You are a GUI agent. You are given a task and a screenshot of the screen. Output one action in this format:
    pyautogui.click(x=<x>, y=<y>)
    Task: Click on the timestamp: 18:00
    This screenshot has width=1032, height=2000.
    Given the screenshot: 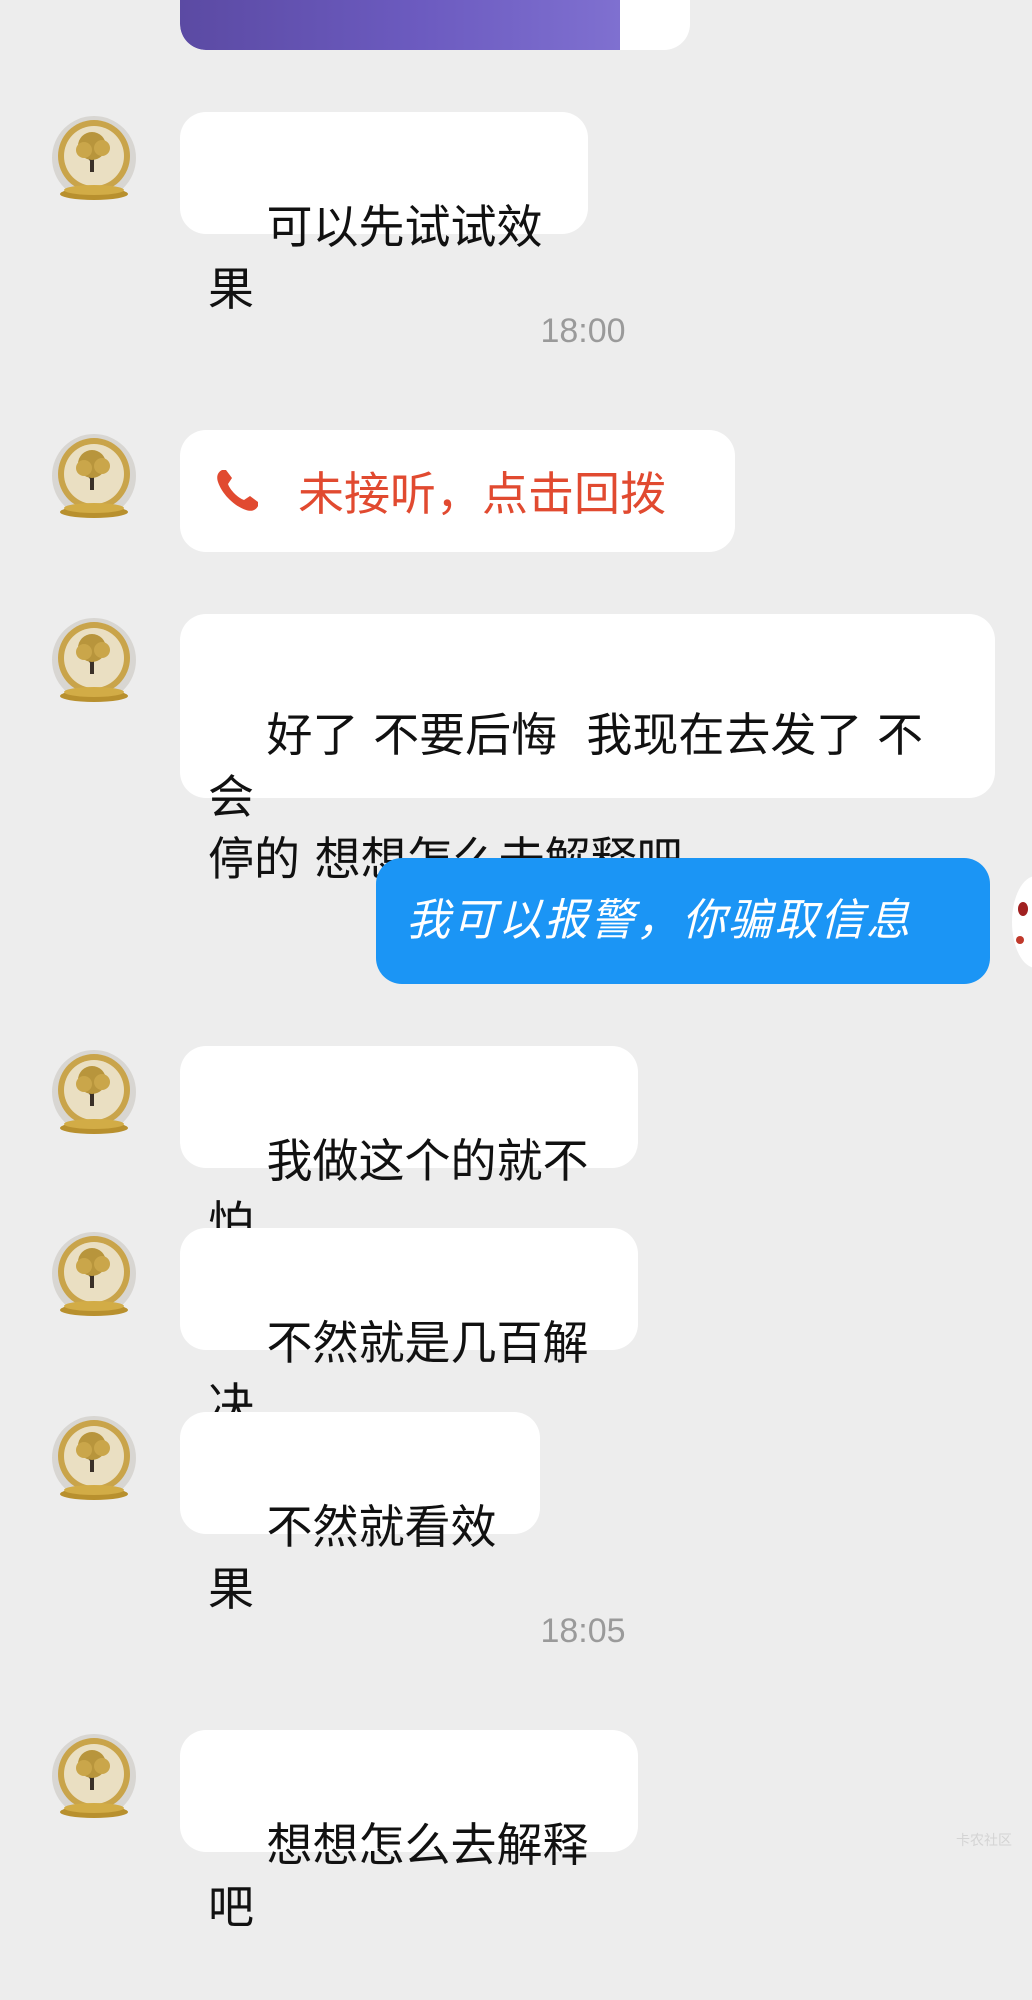 What is the action you would take?
    pyautogui.click(x=583, y=331)
    